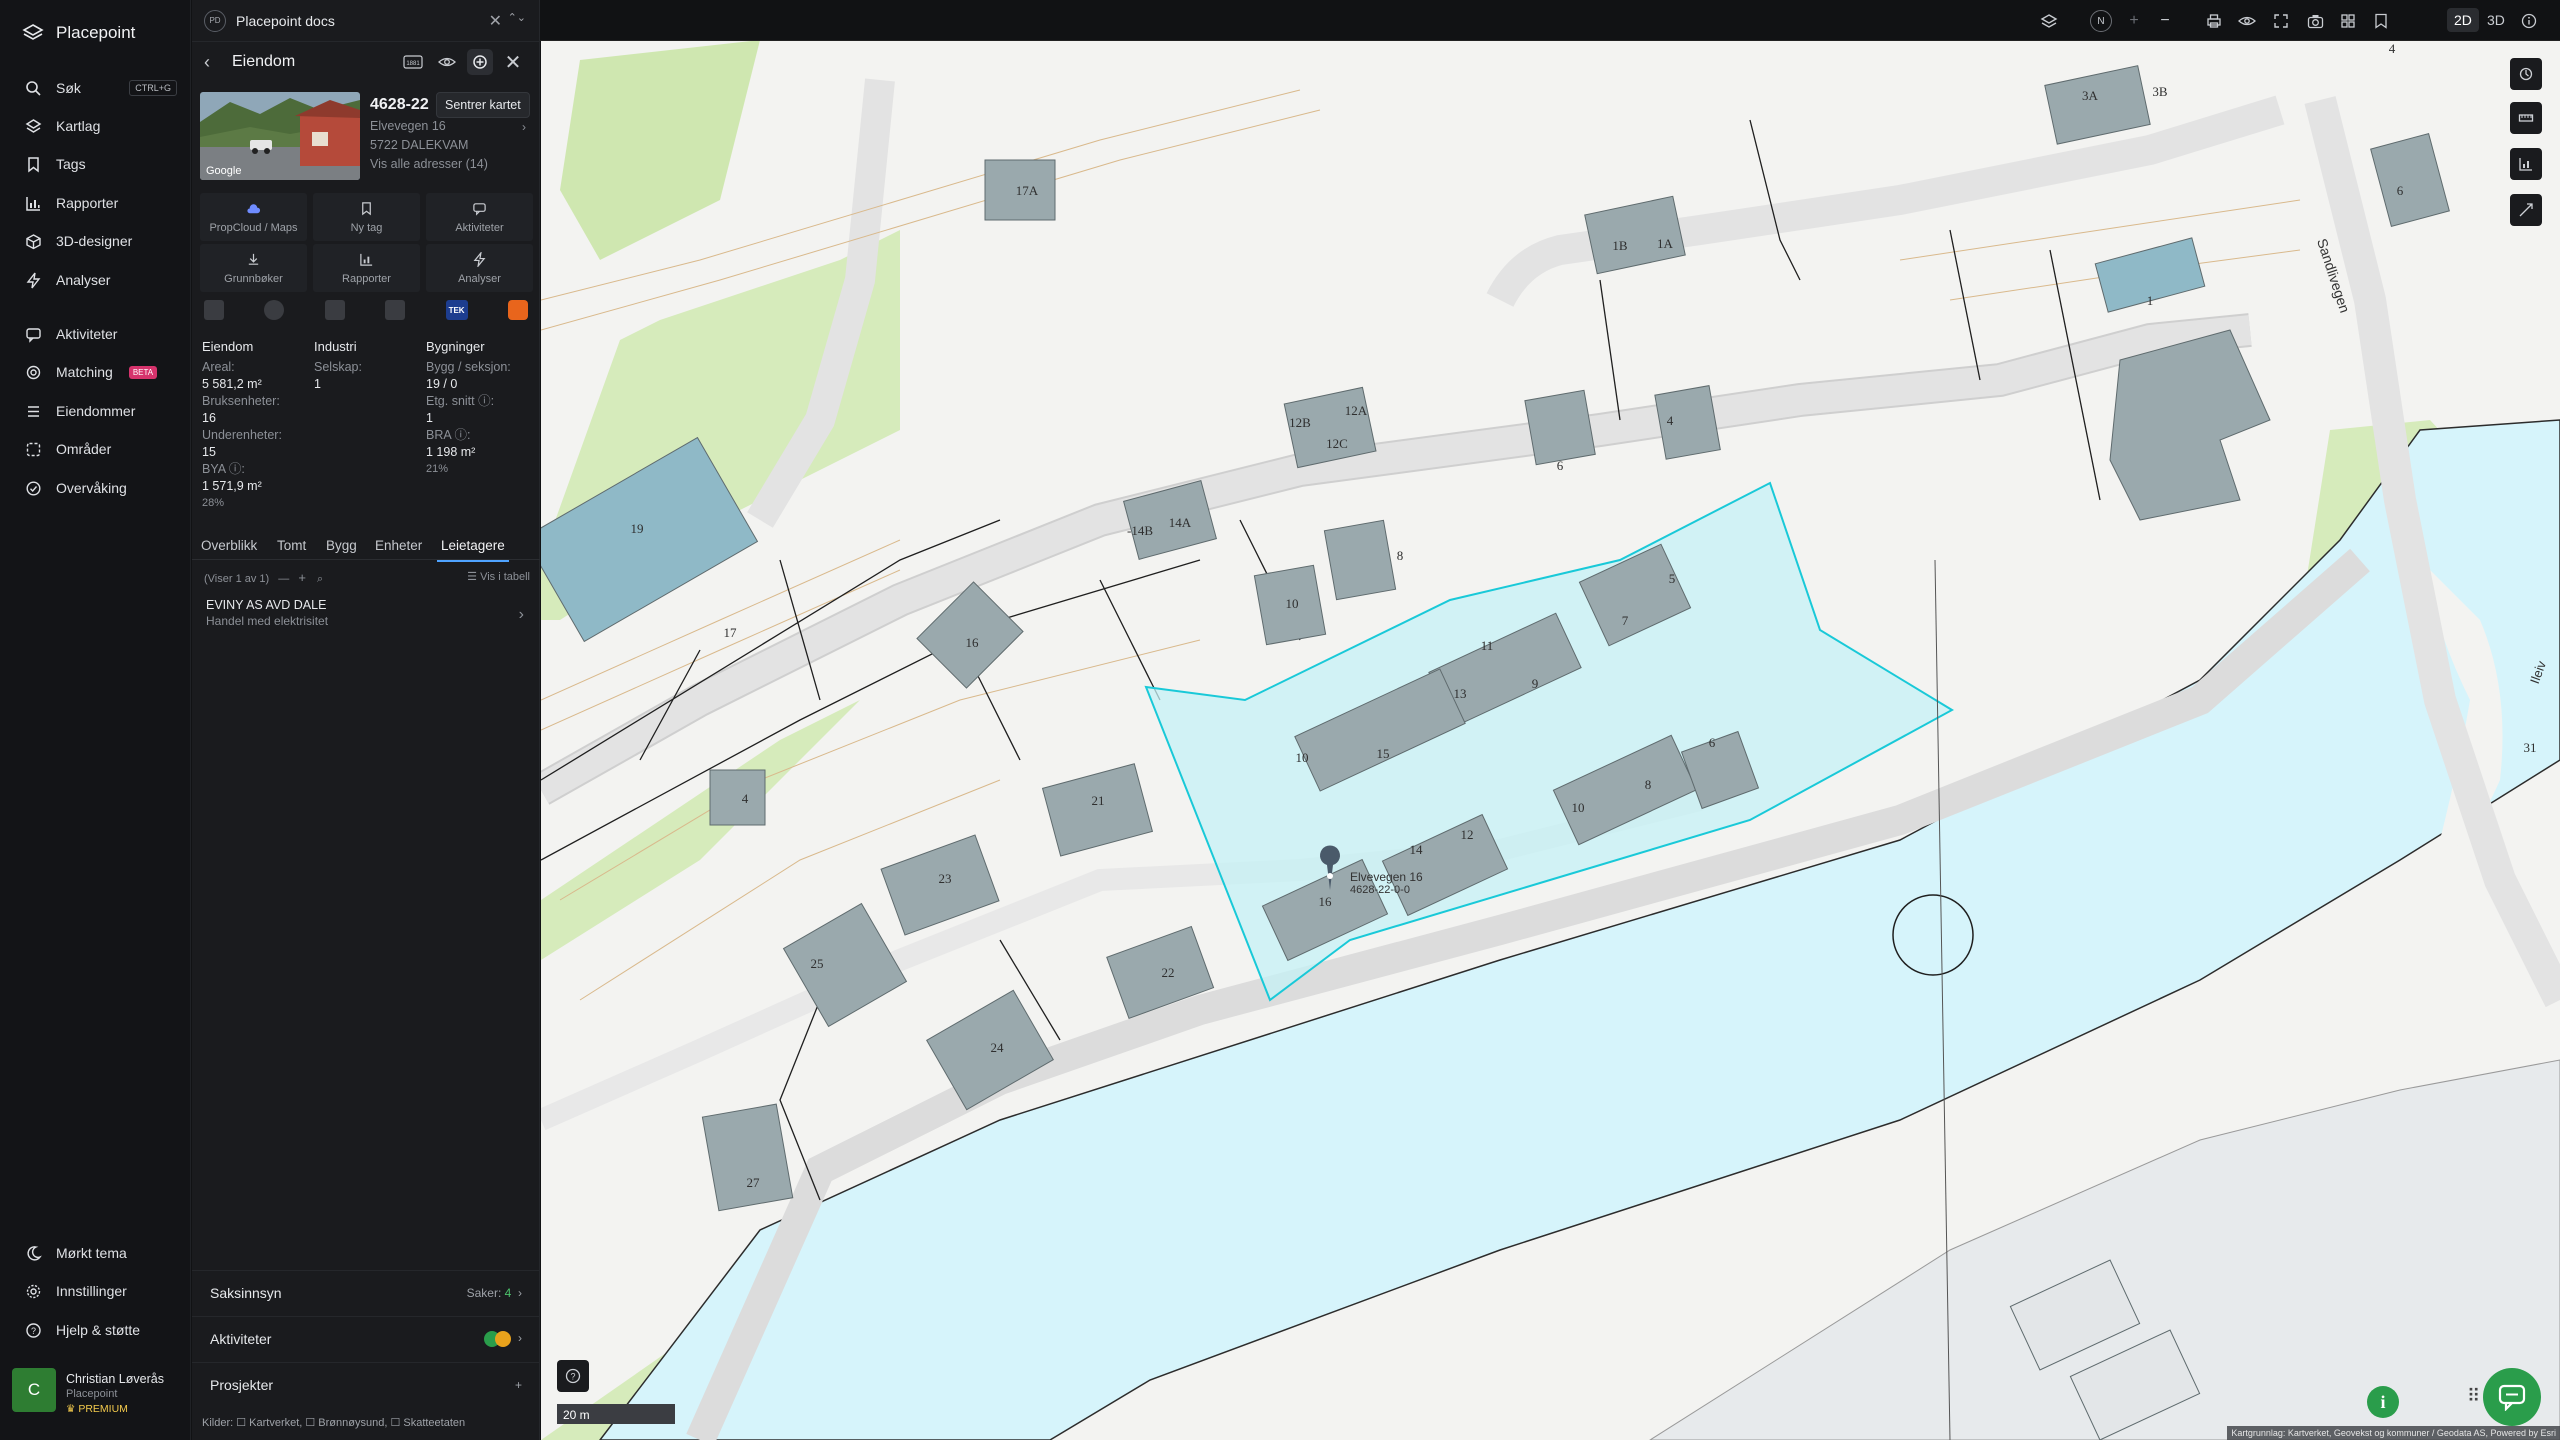  What do you see at coordinates (366, 268) in the screenshot?
I see `reports-button: Rapporter` at bounding box center [366, 268].